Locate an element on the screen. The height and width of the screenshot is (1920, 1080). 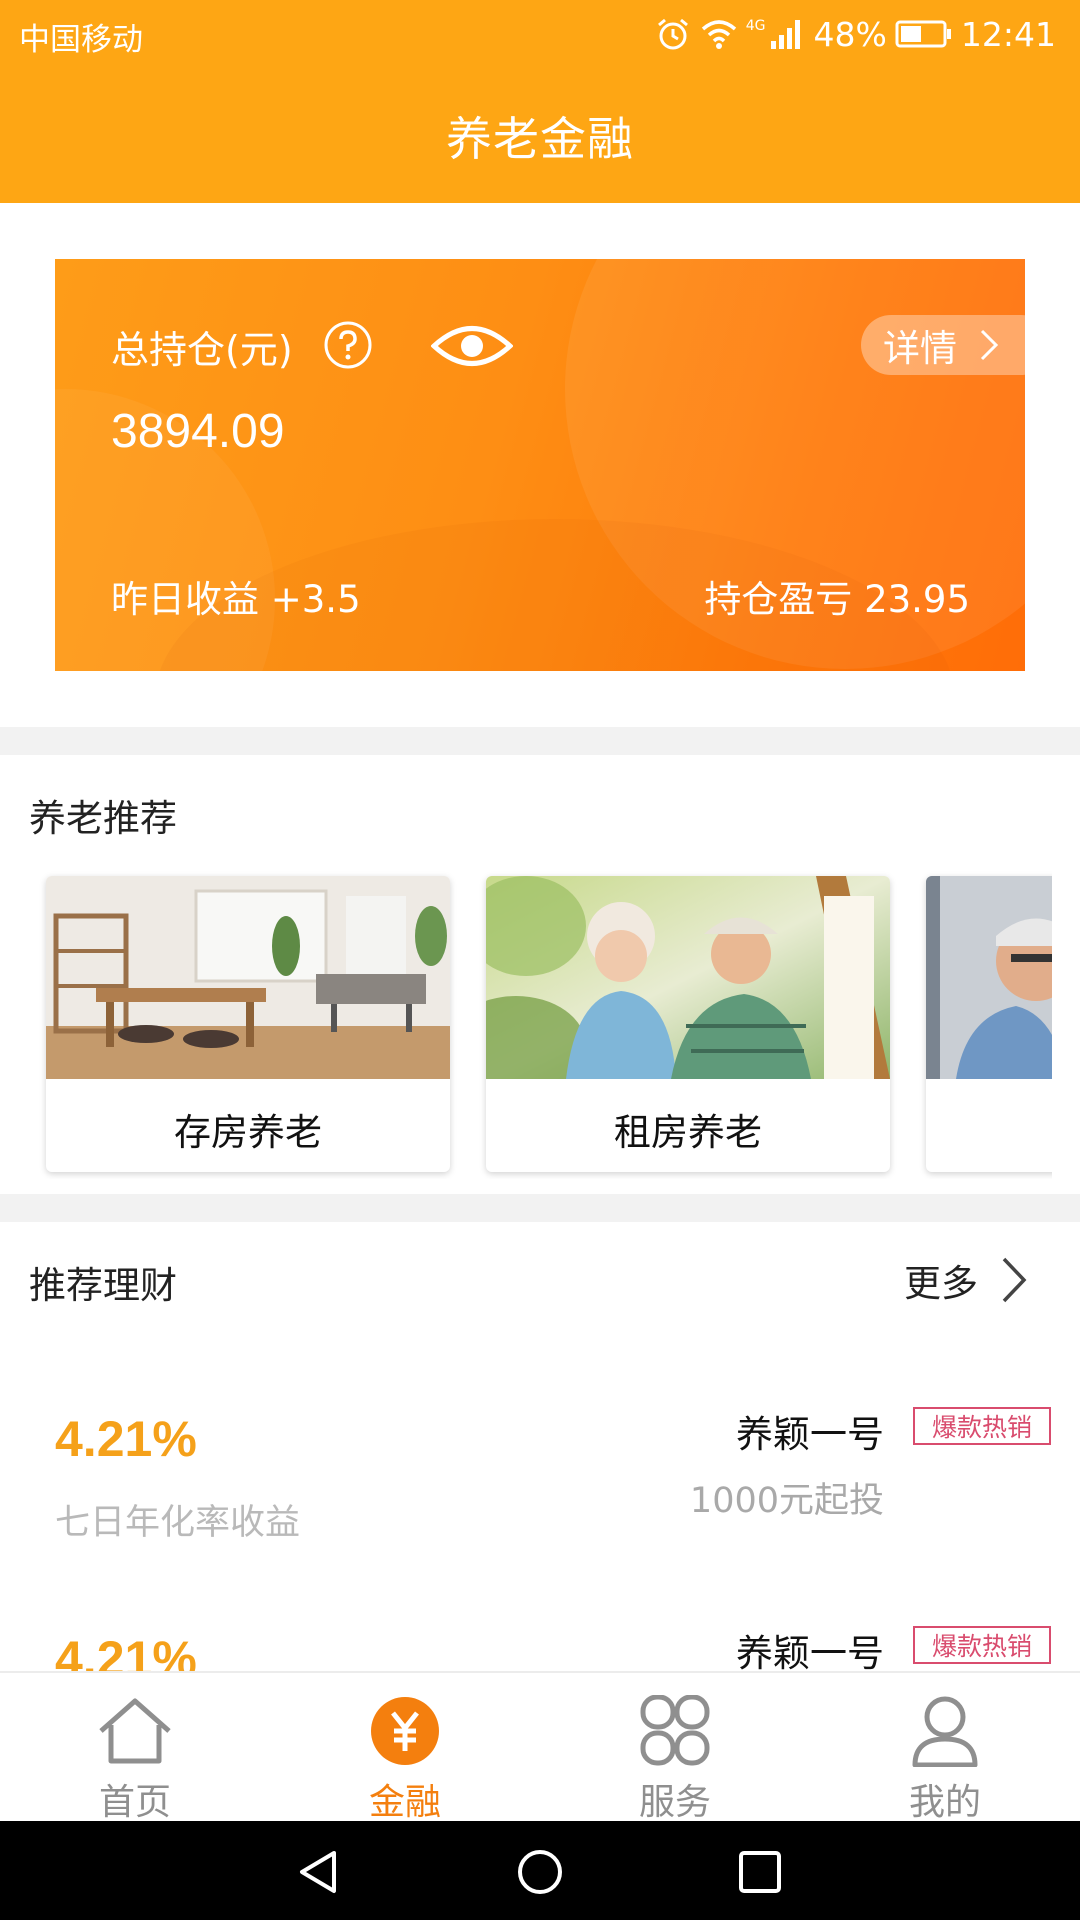
status-icons: 4G 48% 12:41 is located at coordinates (855, 34).